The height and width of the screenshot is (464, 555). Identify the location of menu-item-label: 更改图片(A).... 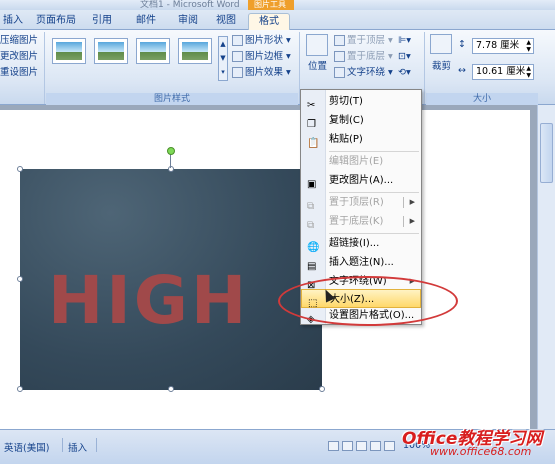
(361, 180).